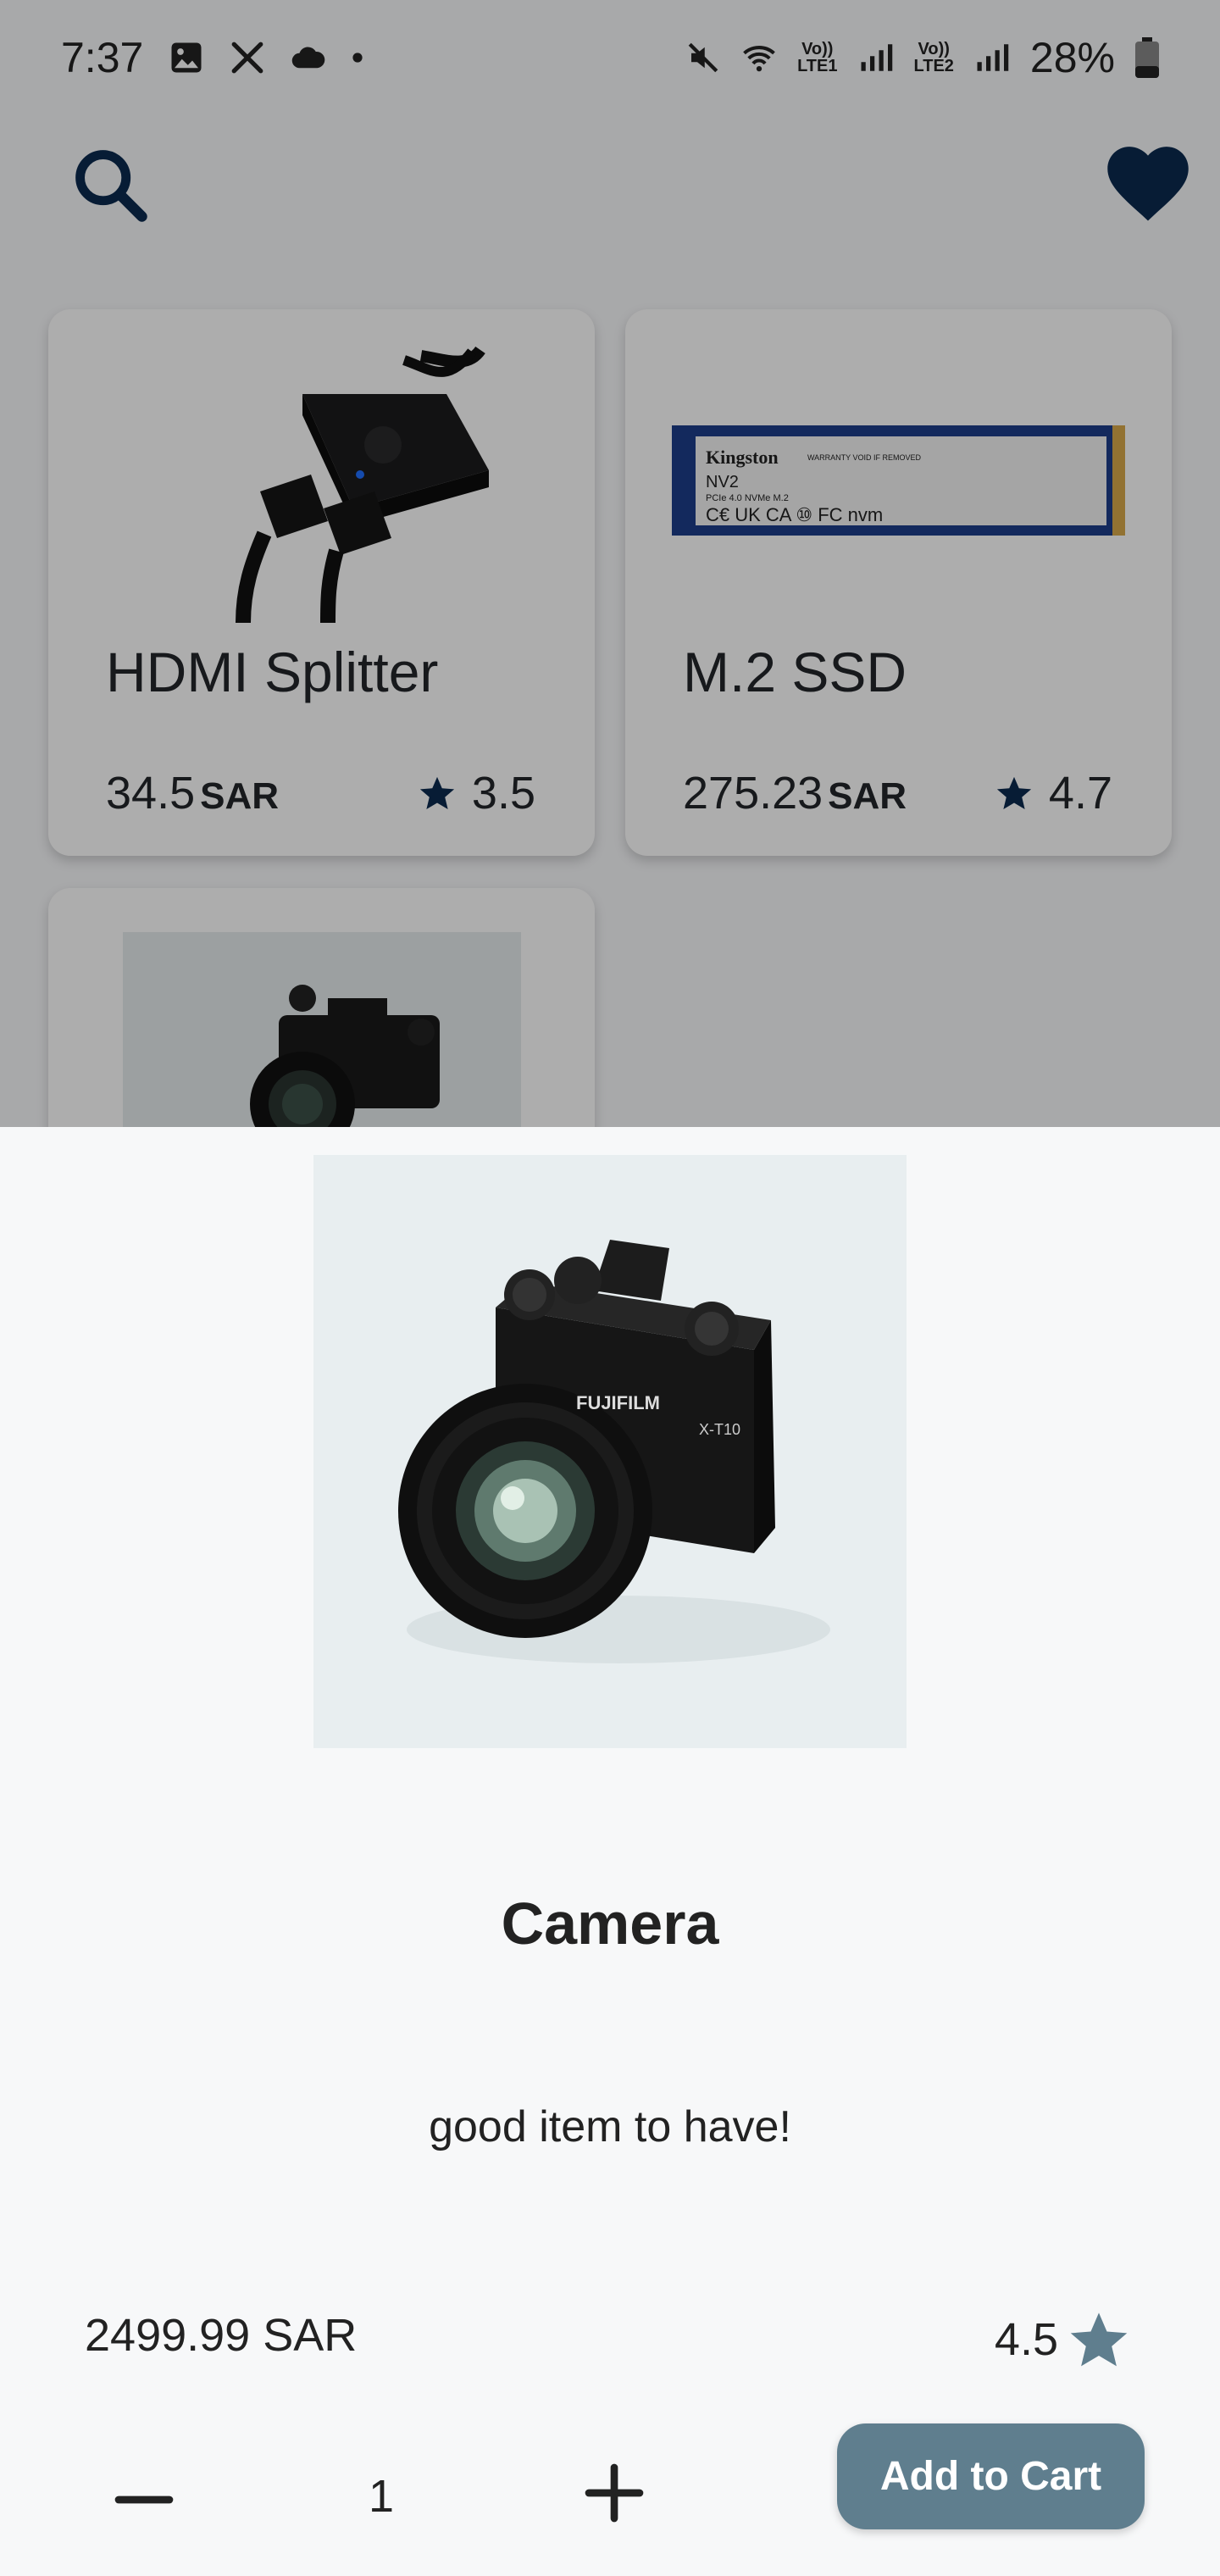 The width and height of the screenshot is (1220, 2576). What do you see at coordinates (1099, 2339) in the screenshot?
I see `star-icon` at bounding box center [1099, 2339].